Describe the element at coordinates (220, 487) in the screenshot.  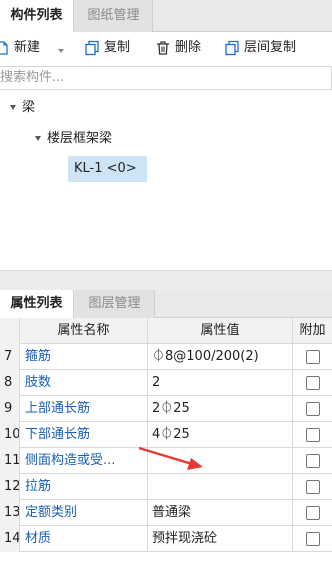
I see `property-value` at that location.